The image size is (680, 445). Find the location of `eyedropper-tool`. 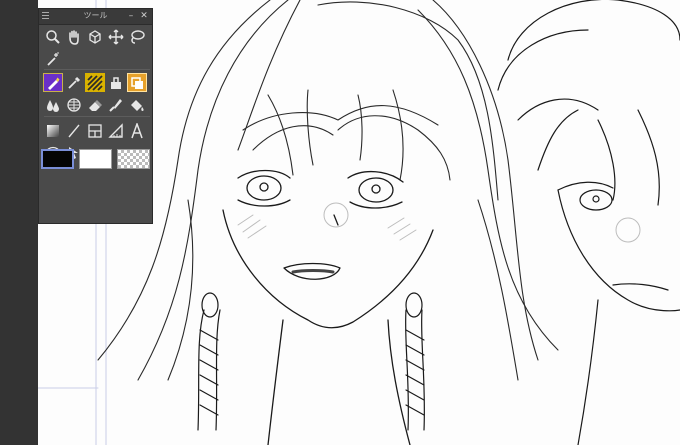

eyedropper-tool is located at coordinates (74, 82).